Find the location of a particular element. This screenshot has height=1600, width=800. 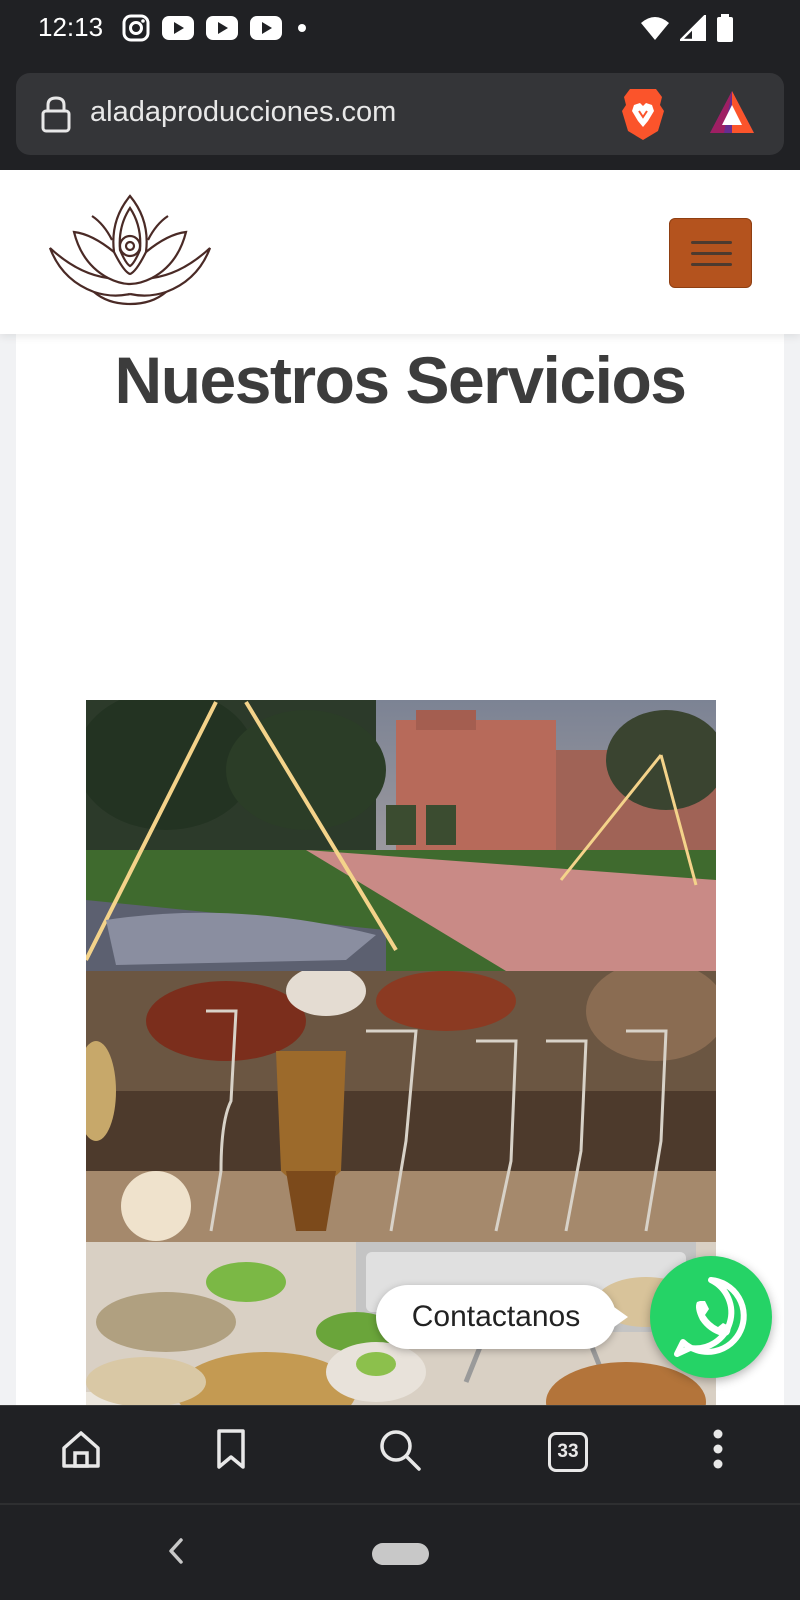

back-chevron-icon is located at coordinates (176, 1551).